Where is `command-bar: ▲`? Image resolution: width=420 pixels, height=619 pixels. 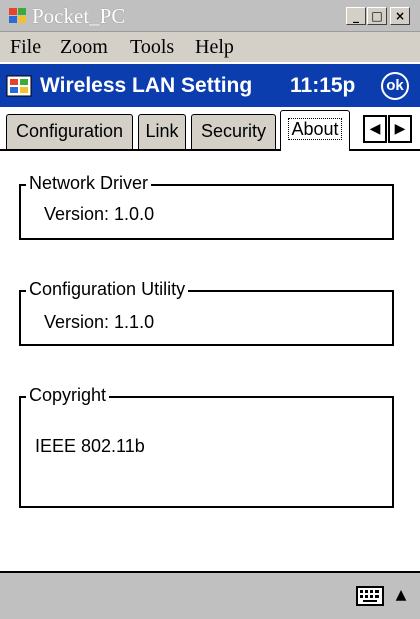
command-bar: ▲ is located at coordinates (210, 595).